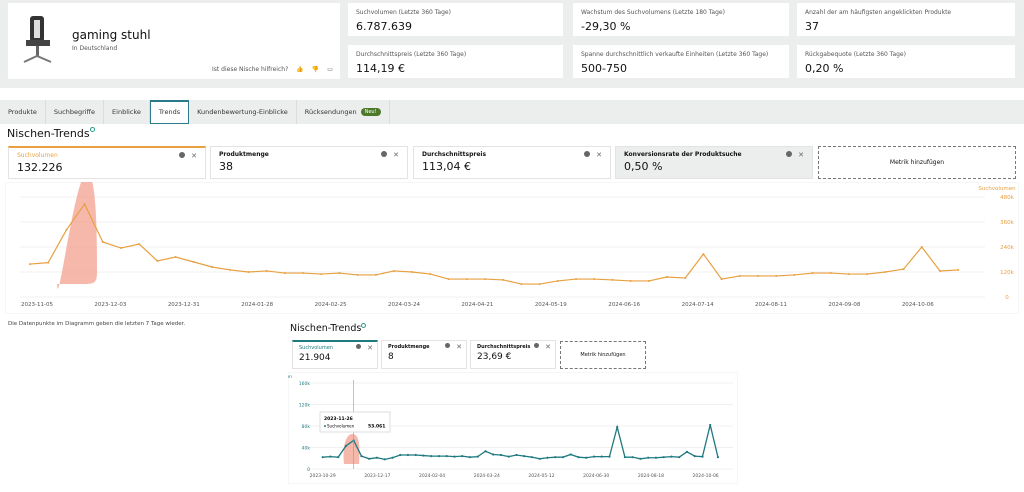 The width and height of the screenshot is (1024, 492). I want to click on tooltip-series: Suchvolumen, so click(341, 426).